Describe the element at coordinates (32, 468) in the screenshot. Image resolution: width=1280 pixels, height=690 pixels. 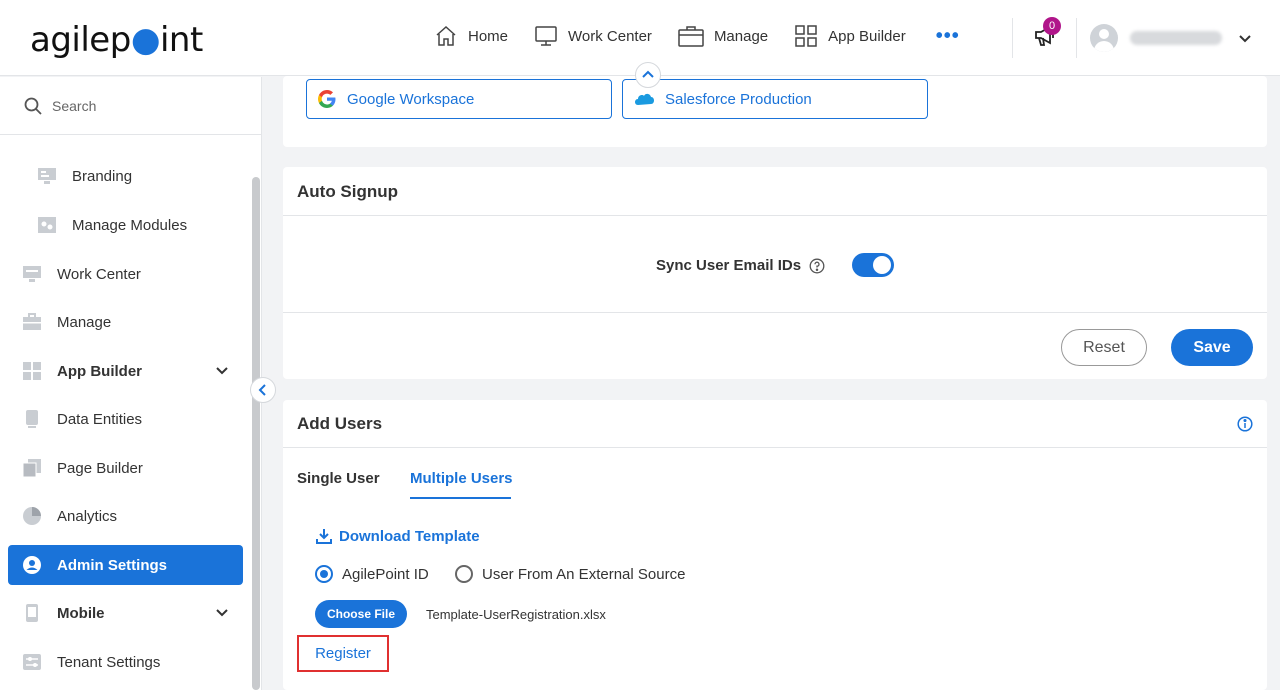
I see `pages-icon` at that location.